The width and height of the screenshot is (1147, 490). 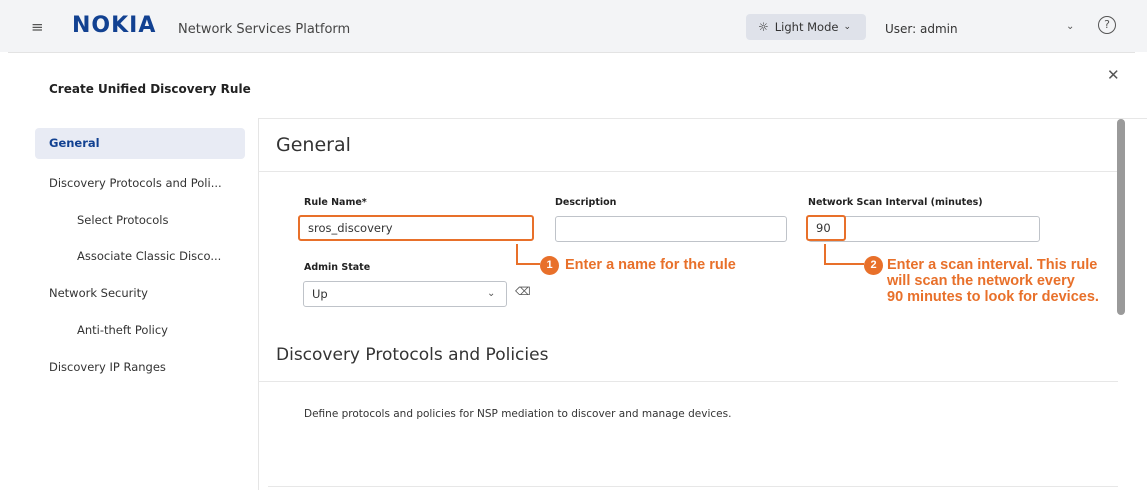 What do you see at coordinates (140, 143) in the screenshot?
I see `sidebar-item-general: General` at bounding box center [140, 143].